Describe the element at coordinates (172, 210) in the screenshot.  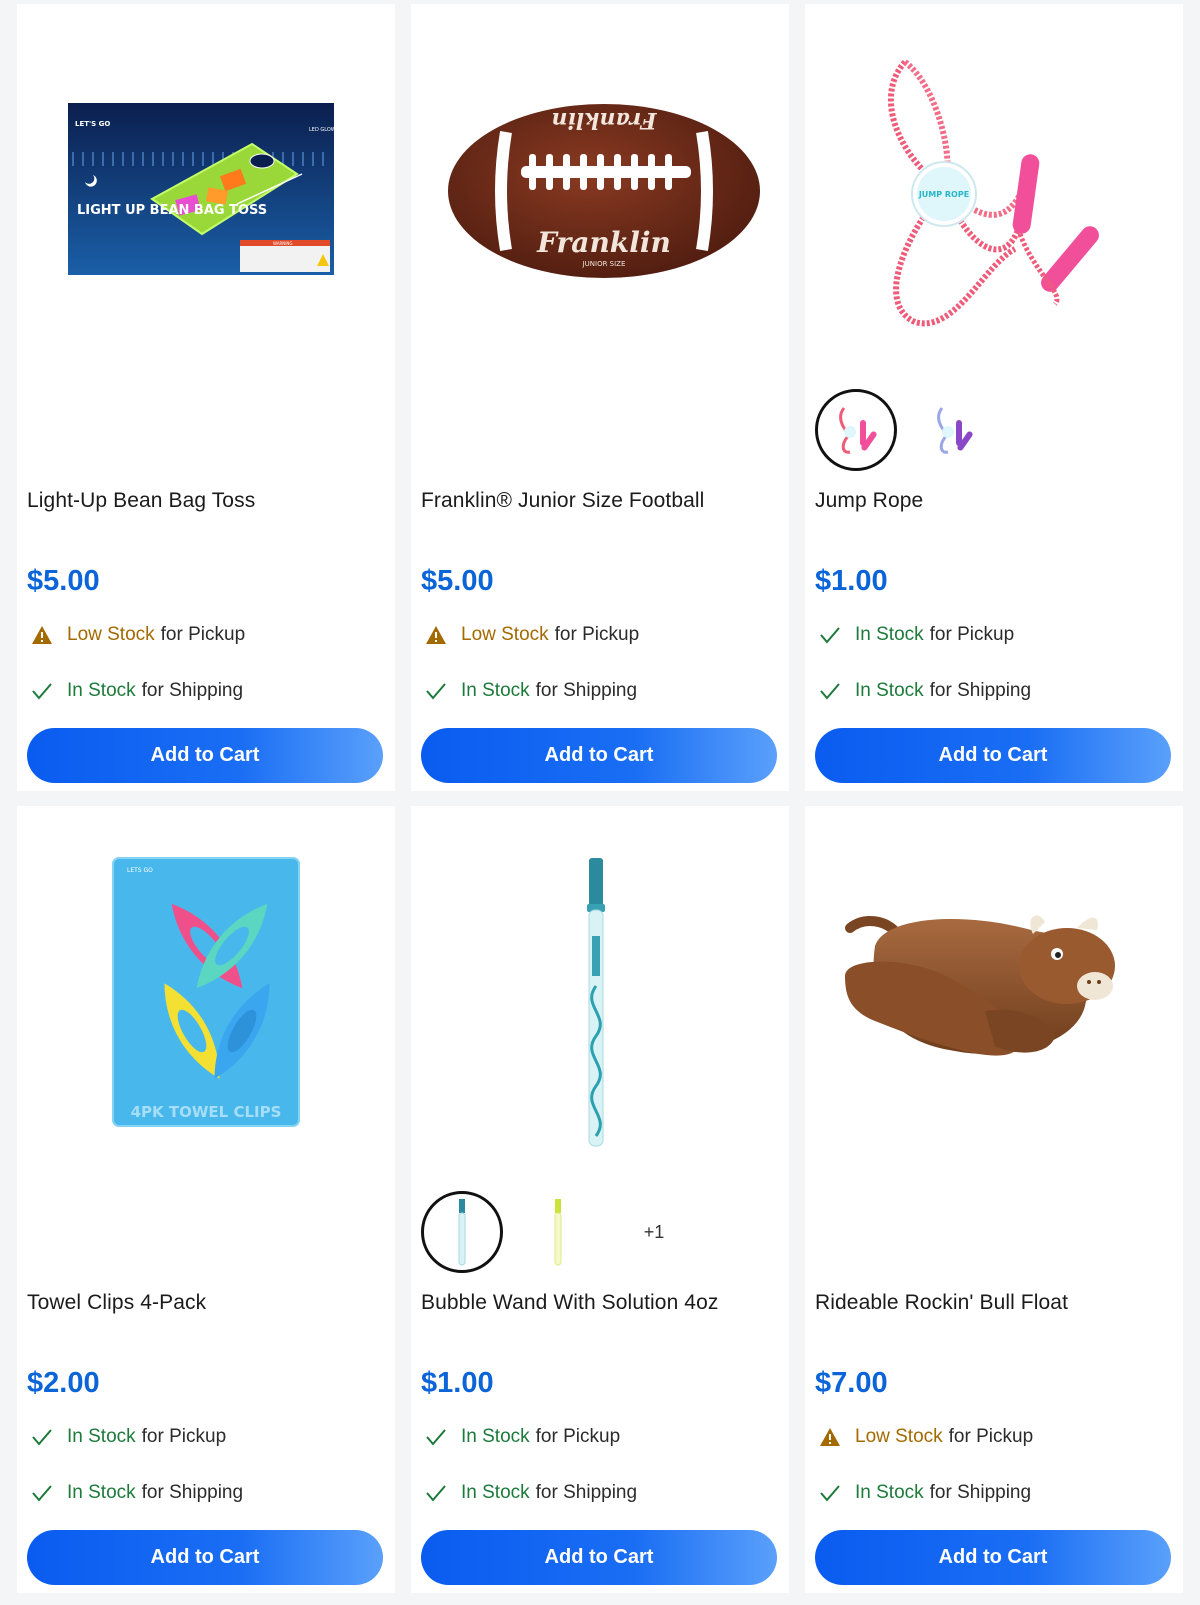
I see `box-headline-text: LIGHT UP BEAN BAG TOSS` at that location.